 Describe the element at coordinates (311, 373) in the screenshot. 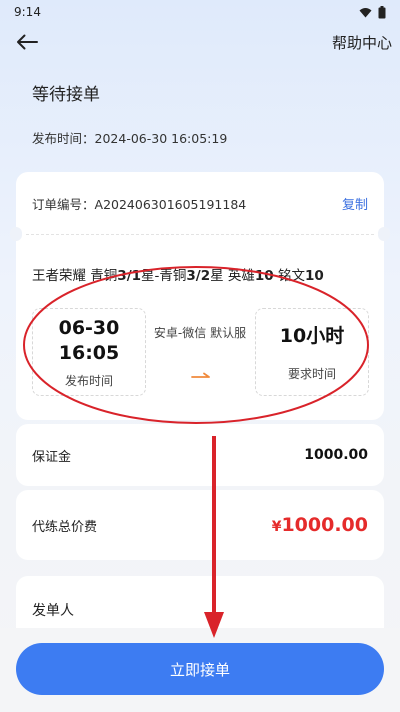

I see `required-time-caption: 要求时间` at that location.